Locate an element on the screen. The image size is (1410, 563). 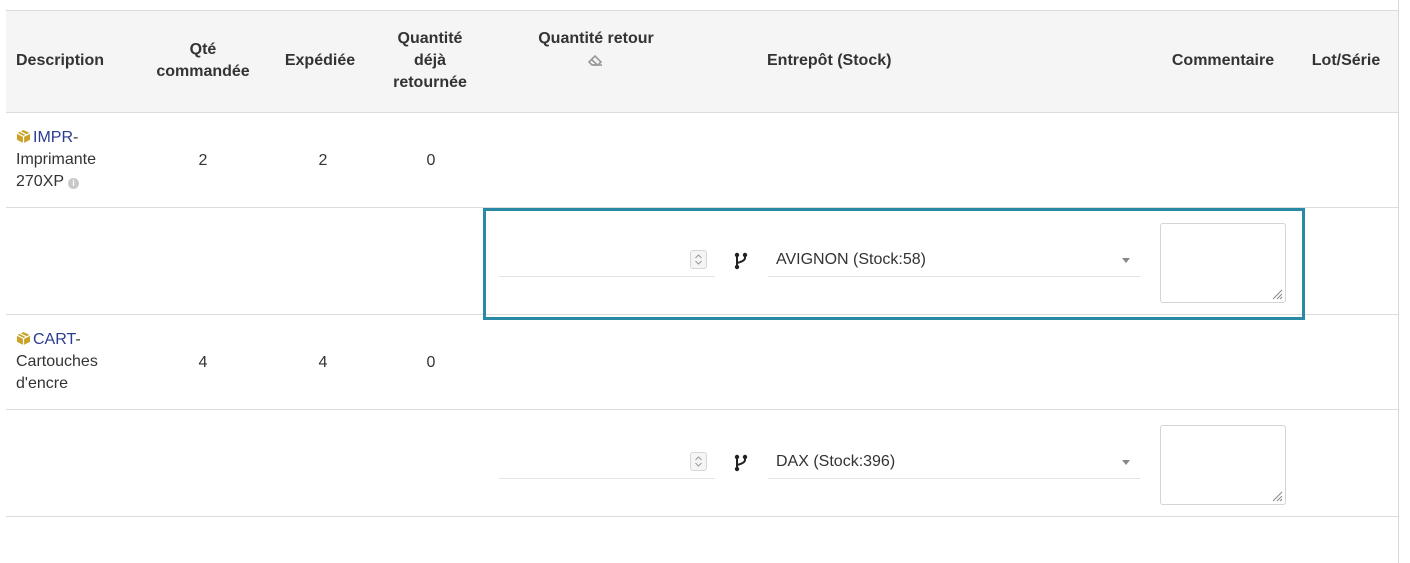
product-ref-link: IMPR is located at coordinates (53, 137).